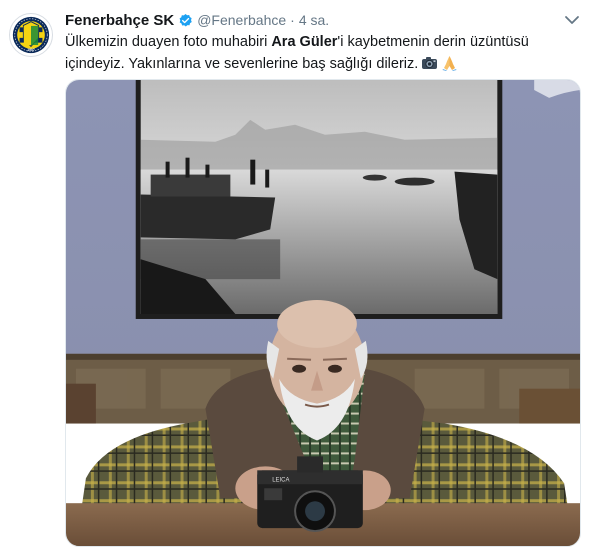 The width and height of the screenshot is (590, 555). I want to click on chevron-down-icon, so click(572, 20).